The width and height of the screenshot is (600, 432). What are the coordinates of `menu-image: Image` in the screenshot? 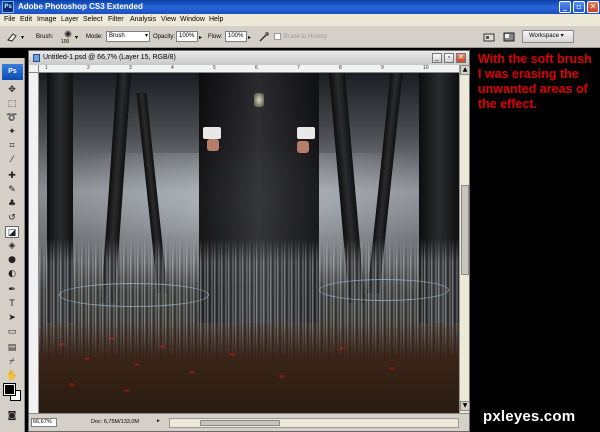 It's located at (46, 19).